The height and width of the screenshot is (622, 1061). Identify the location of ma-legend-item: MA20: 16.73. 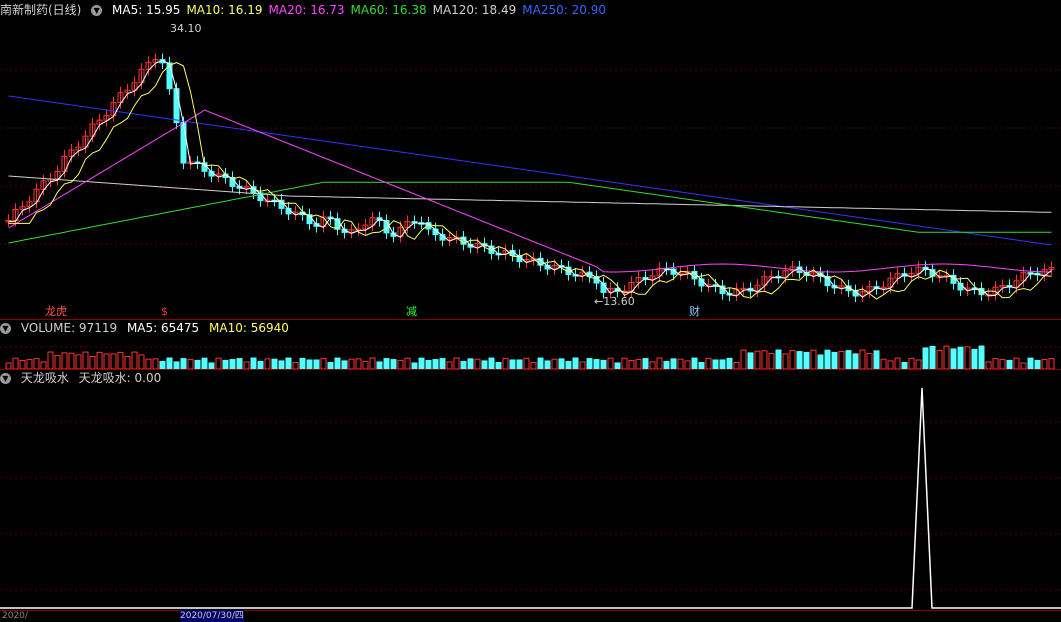
(306, 10).